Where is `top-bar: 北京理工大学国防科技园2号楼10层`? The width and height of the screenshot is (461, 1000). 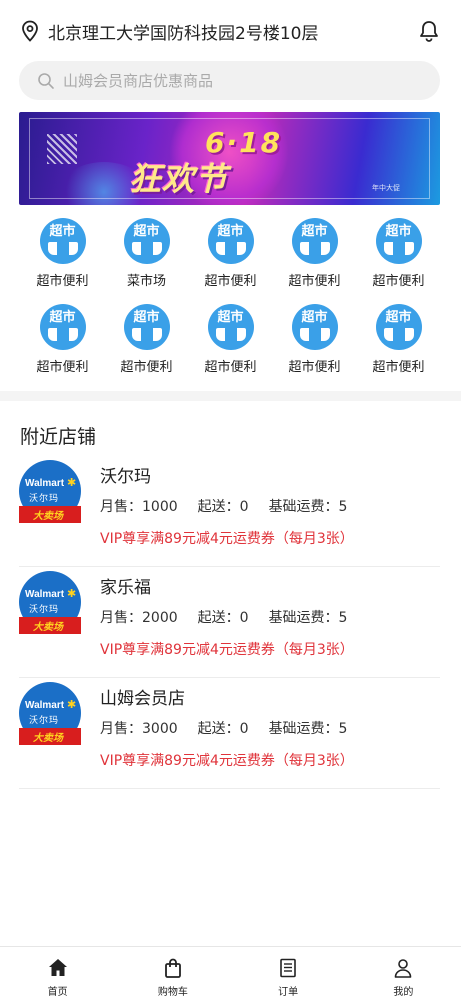 top-bar: 北京理工大学国防科技园2号楼10层 is located at coordinates (230, 31).